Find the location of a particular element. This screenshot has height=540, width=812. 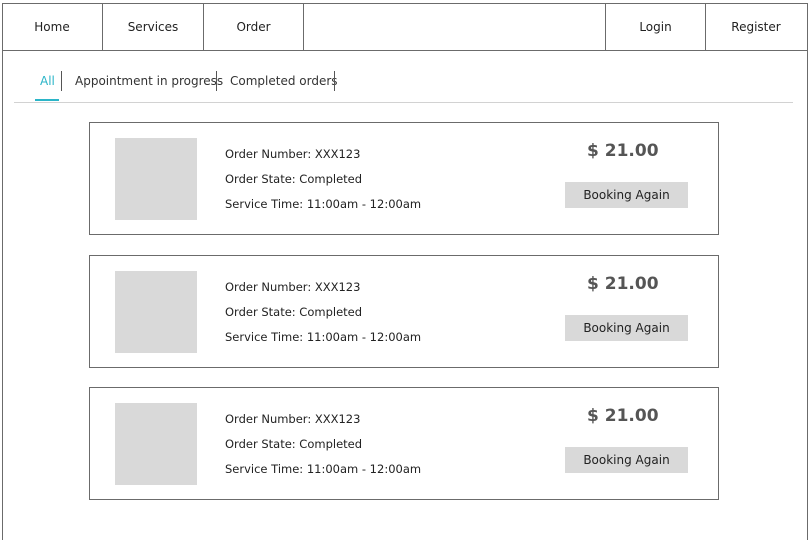

tab-completed-orders: Completed orders is located at coordinates (284, 81).